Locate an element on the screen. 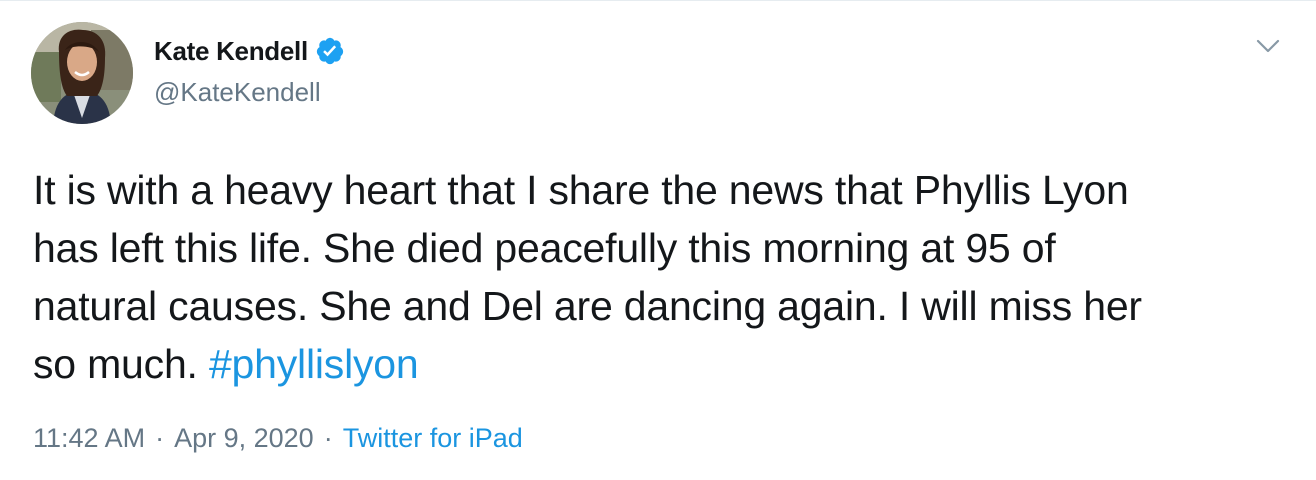  tweet-time: 11:42 AM is located at coordinates (89, 438).